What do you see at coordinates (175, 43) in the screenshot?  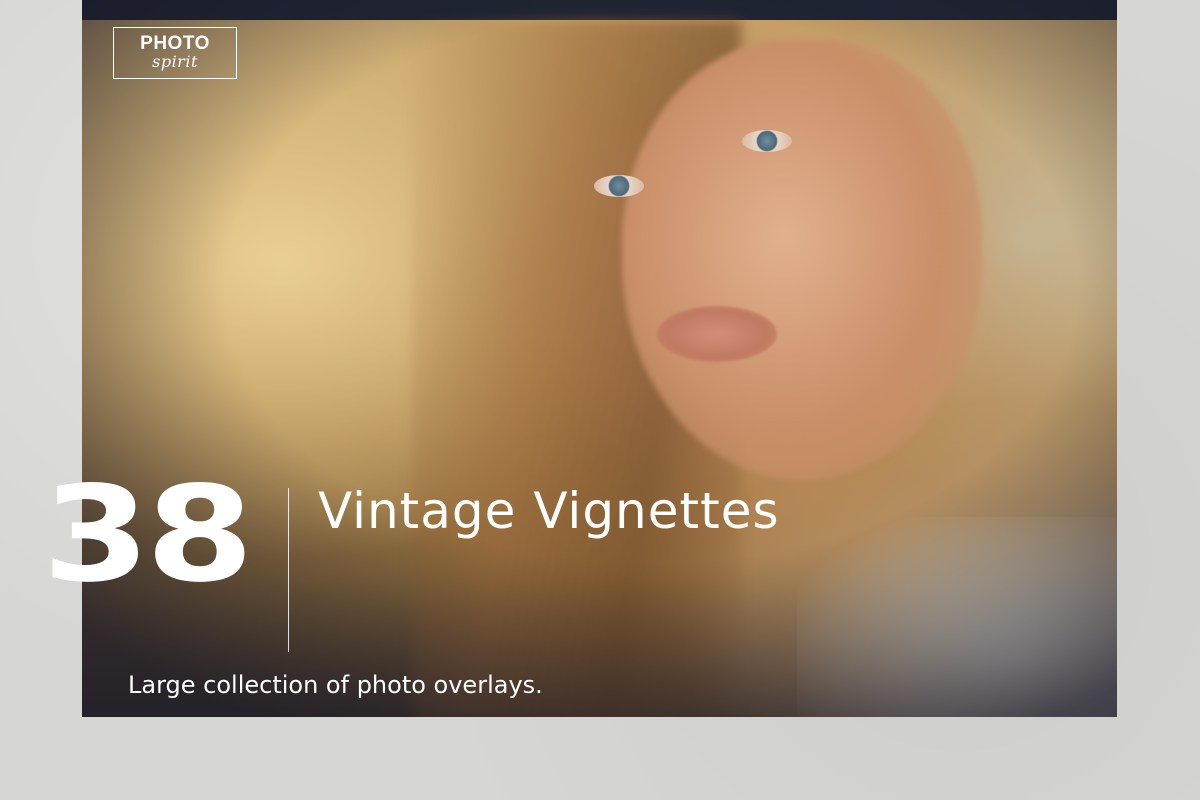 I see `logo-line-1: PHOTO` at bounding box center [175, 43].